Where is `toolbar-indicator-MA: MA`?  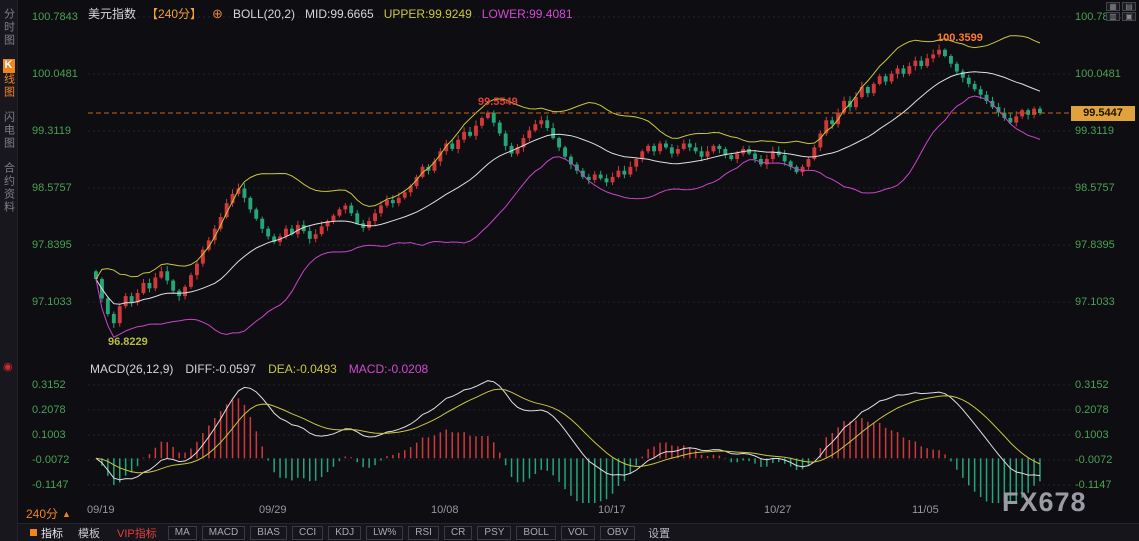
toolbar-indicator-MA: MA is located at coordinates (182, 532).